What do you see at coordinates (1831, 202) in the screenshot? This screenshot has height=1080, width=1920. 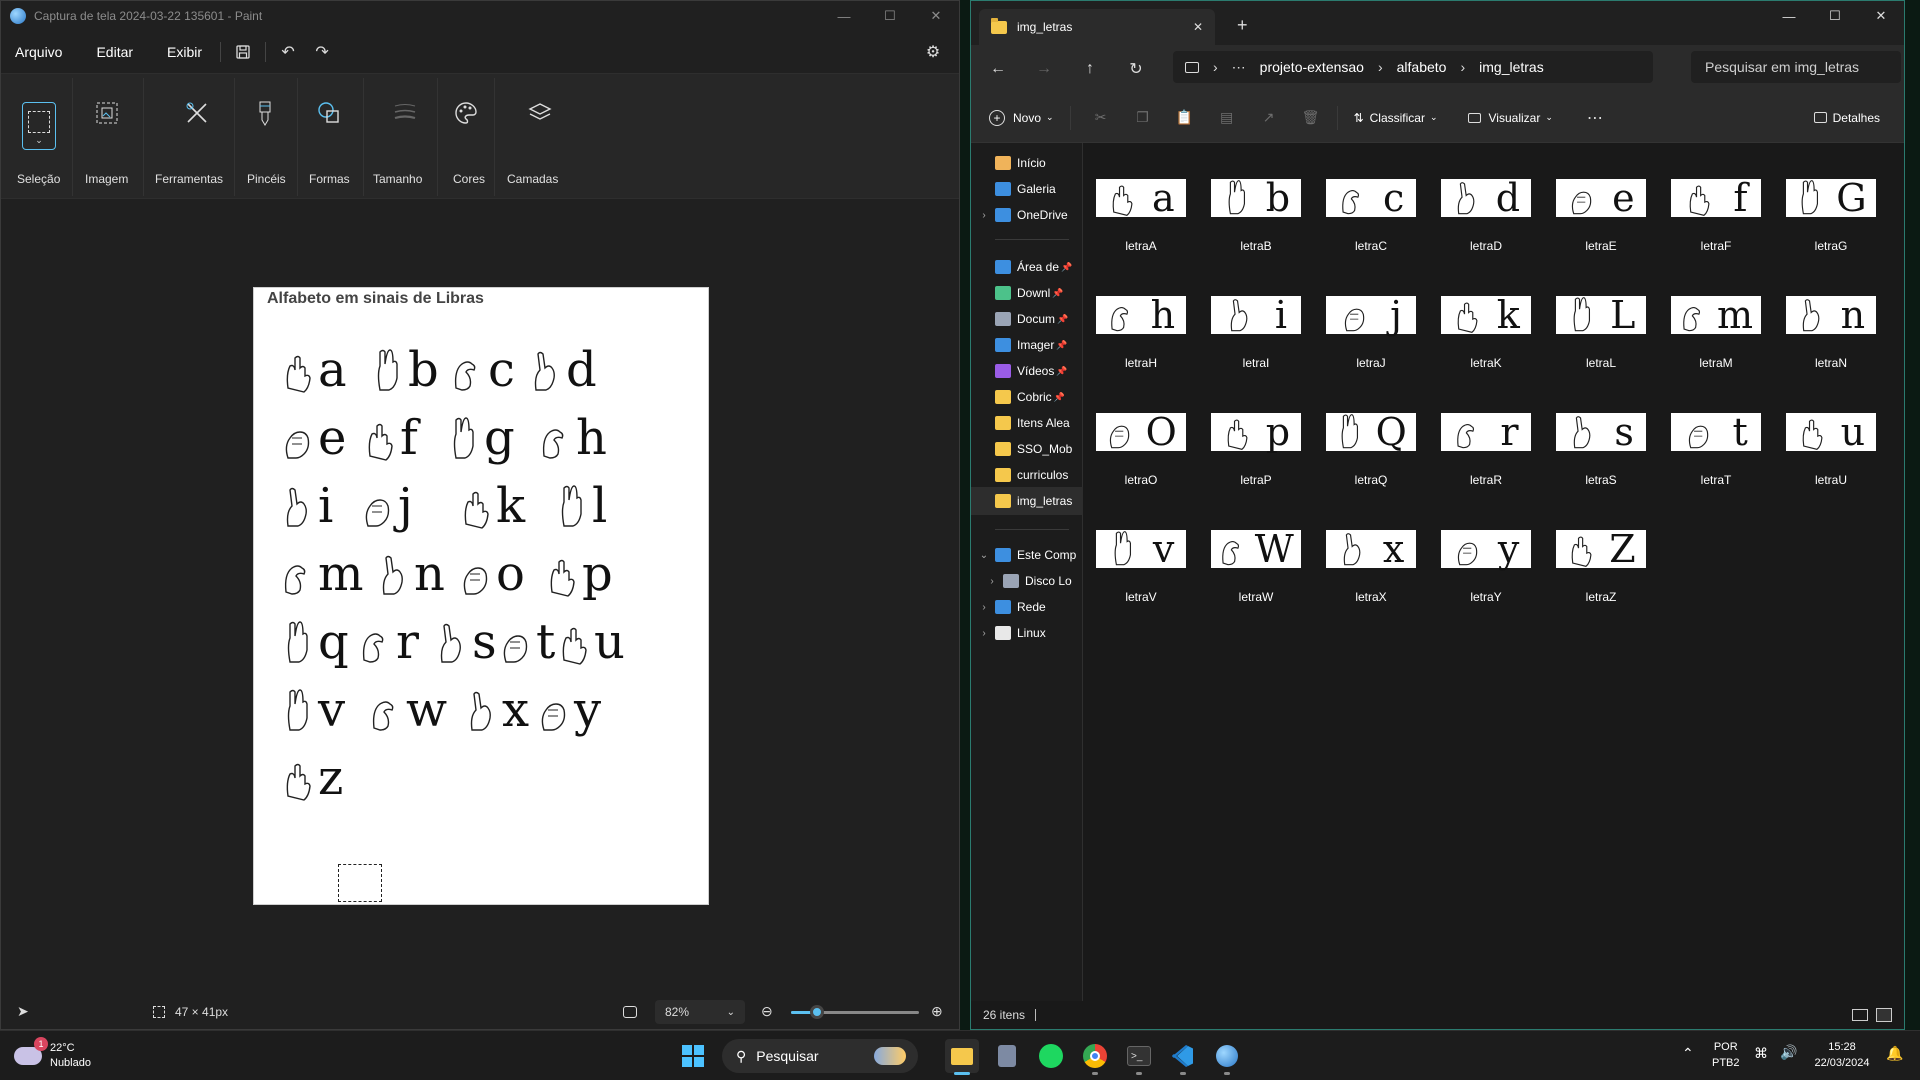 I see `file-item: GletraG` at bounding box center [1831, 202].